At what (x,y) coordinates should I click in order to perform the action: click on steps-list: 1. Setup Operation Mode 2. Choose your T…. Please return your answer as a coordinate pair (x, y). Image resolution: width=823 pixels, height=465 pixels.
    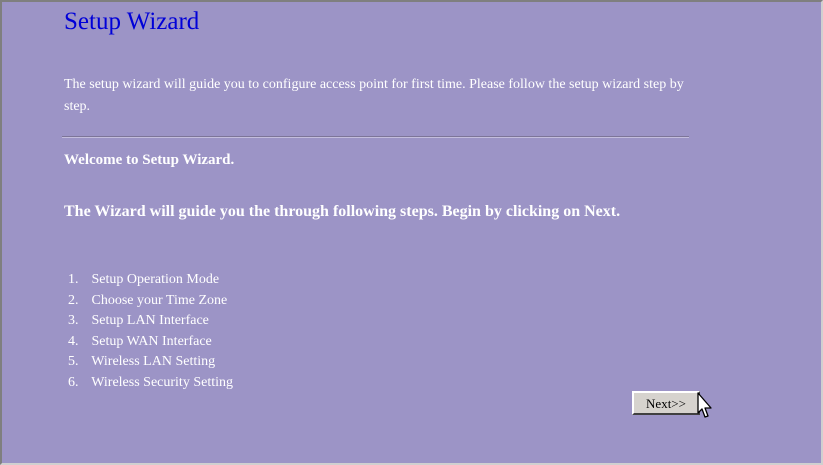
    Looking at the image, I should click on (150, 331).